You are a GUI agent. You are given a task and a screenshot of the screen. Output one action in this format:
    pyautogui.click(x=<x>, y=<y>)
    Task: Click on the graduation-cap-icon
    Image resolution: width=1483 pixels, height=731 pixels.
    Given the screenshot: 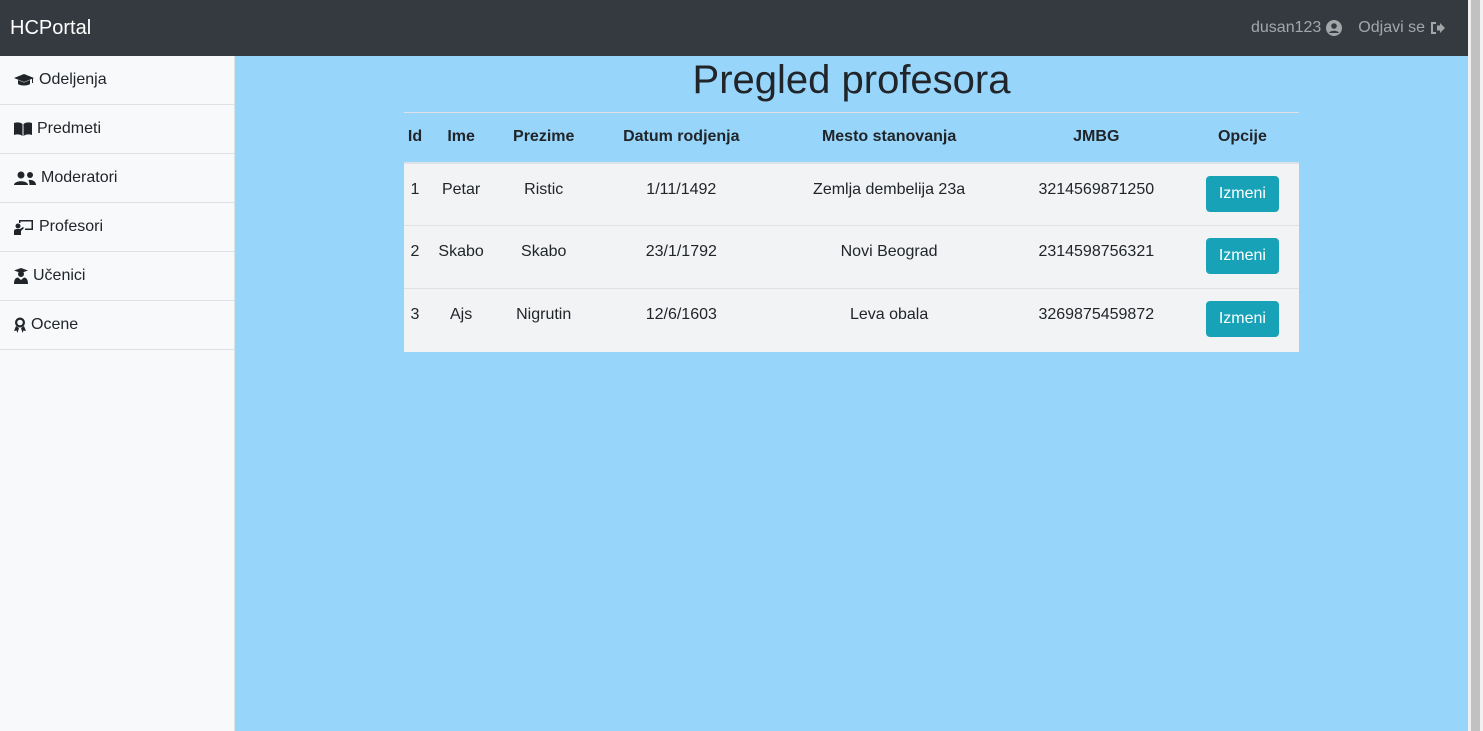 What is the action you would take?
    pyautogui.click(x=24, y=80)
    